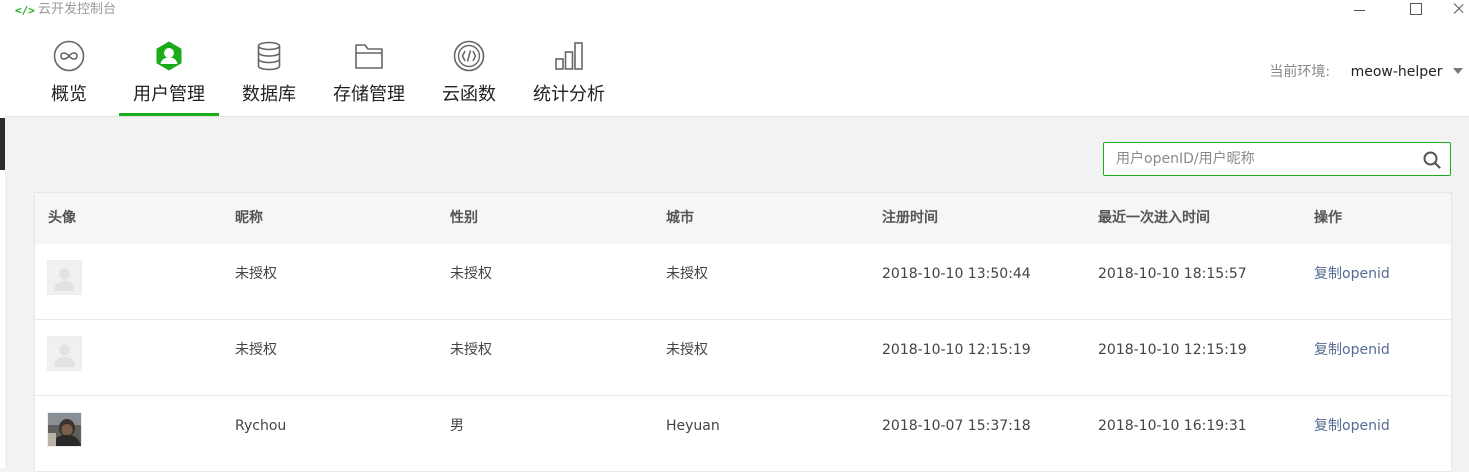  I want to click on column-header-last-entry: 最近一次进入时间, so click(1154, 218).